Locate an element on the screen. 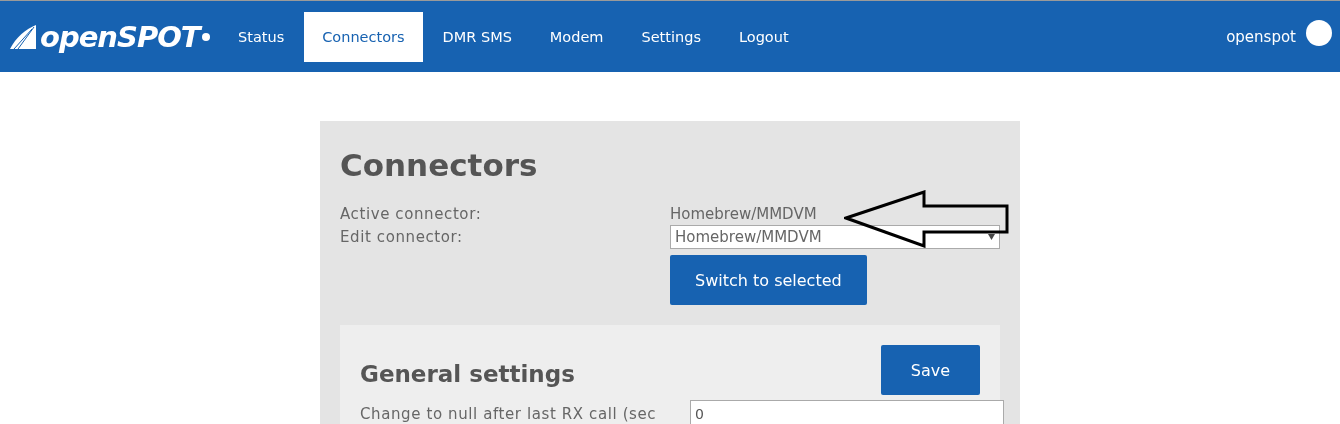 Image resolution: width=1340 pixels, height=424 pixels. field-label: Edit connector: is located at coordinates (402, 237).